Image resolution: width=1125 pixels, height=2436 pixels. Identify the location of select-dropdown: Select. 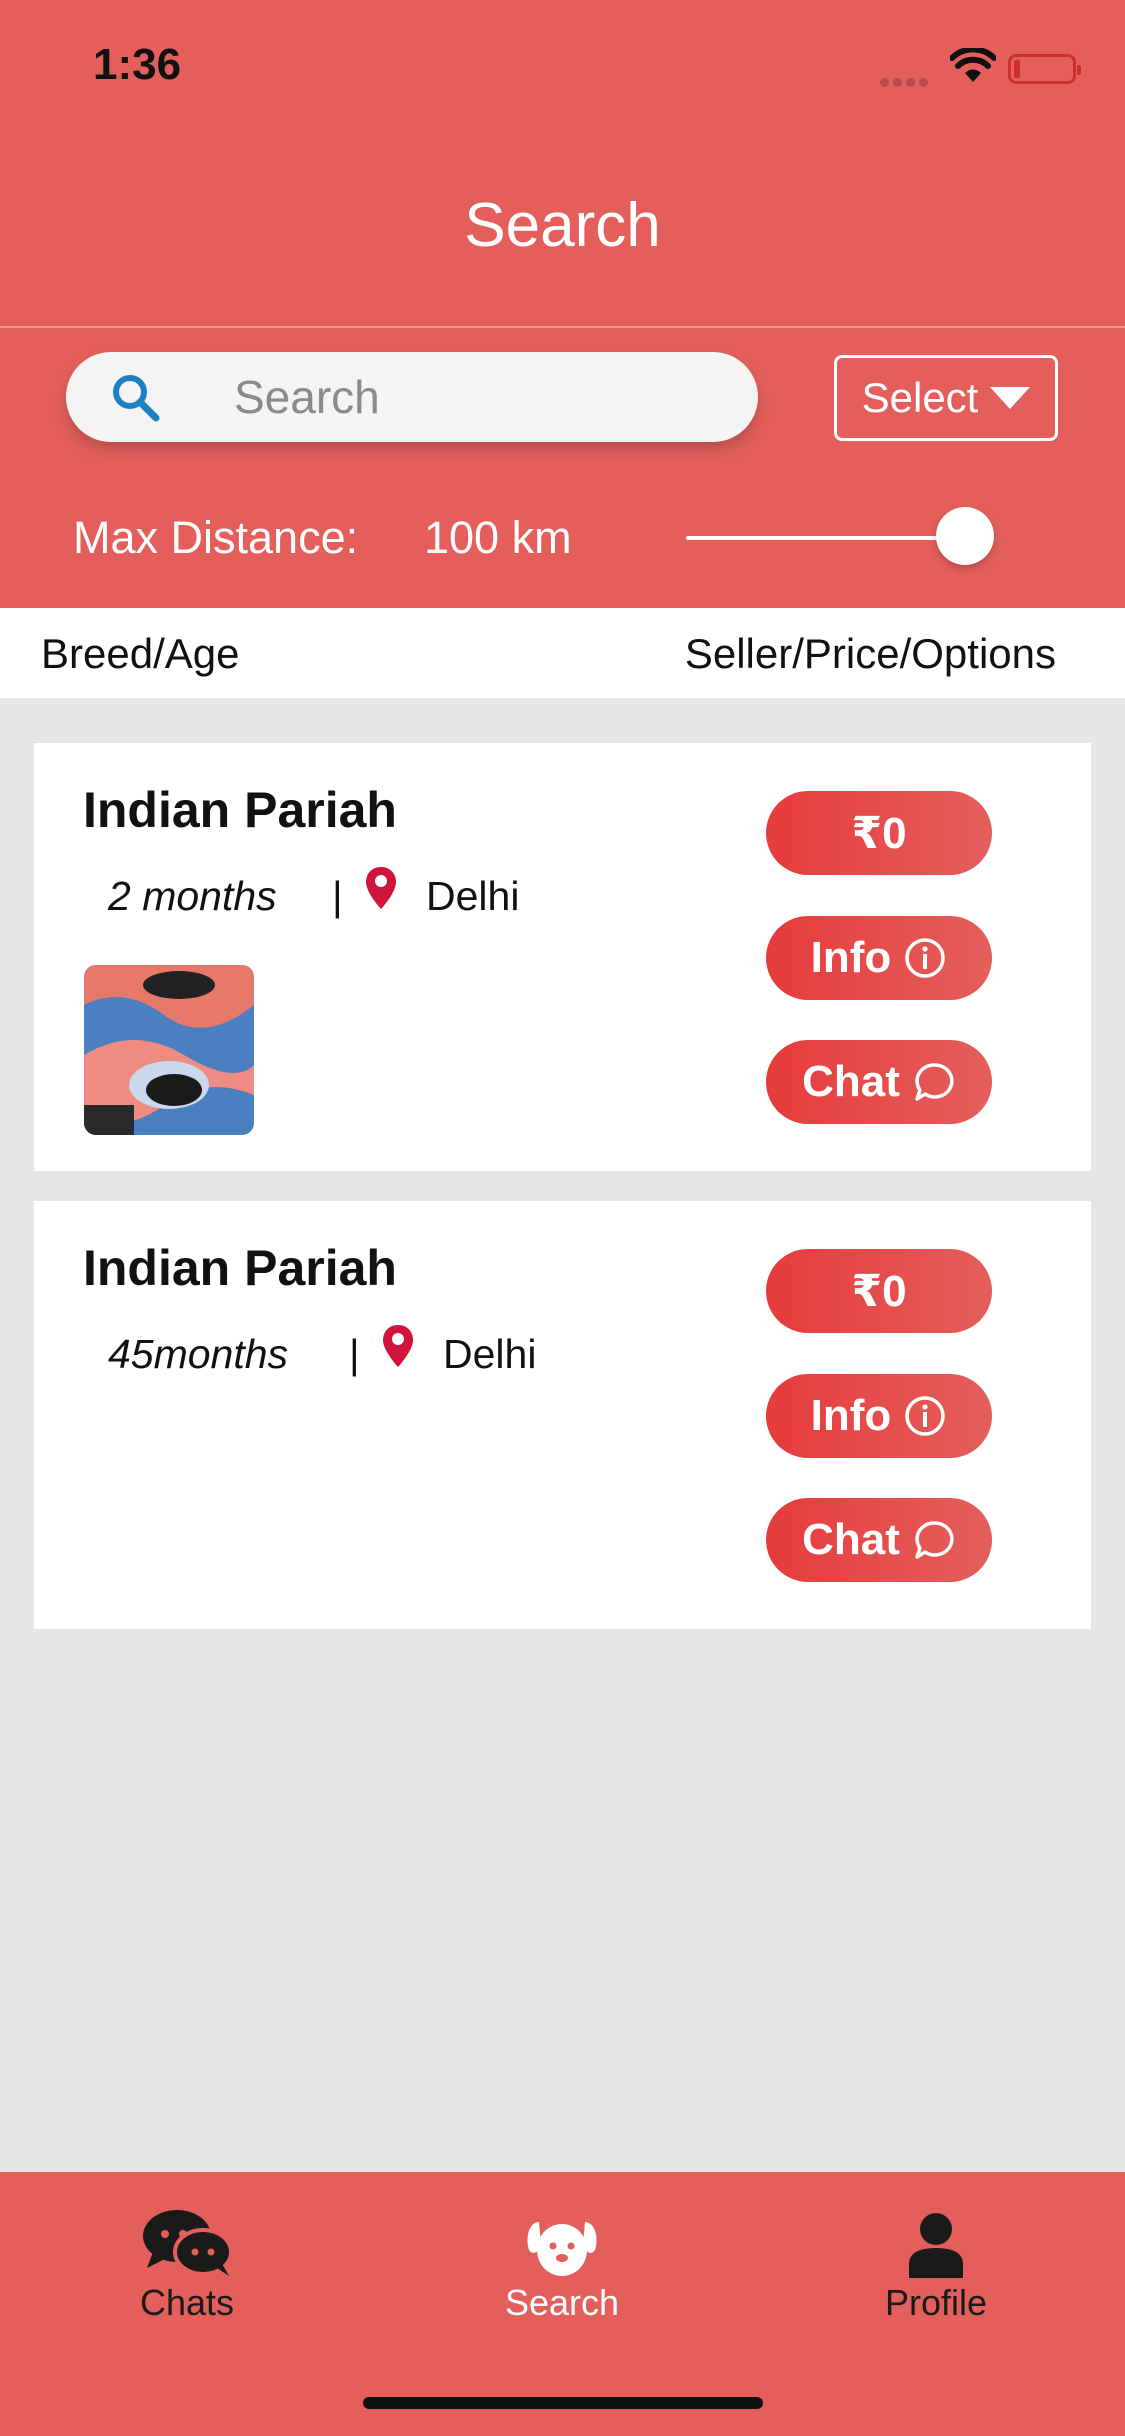
(946, 398).